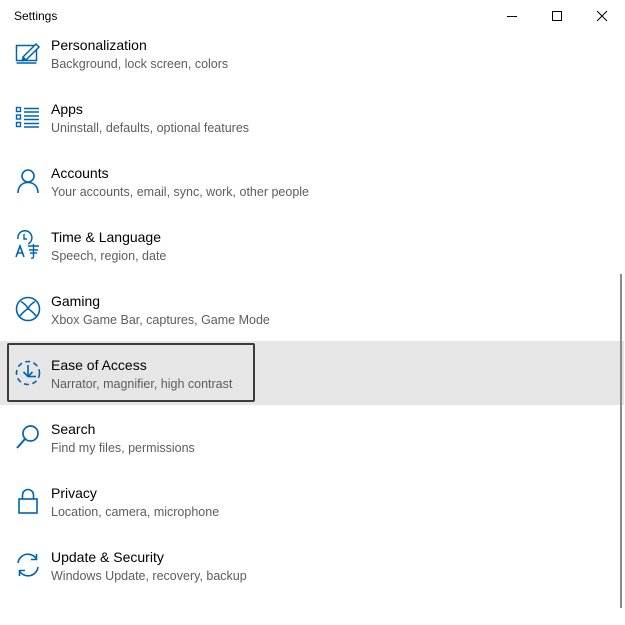 The height and width of the screenshot is (625, 625). Describe the element at coordinates (312, 448) in the screenshot. I see `settings-item-search: Search Find my files, permissions` at that location.